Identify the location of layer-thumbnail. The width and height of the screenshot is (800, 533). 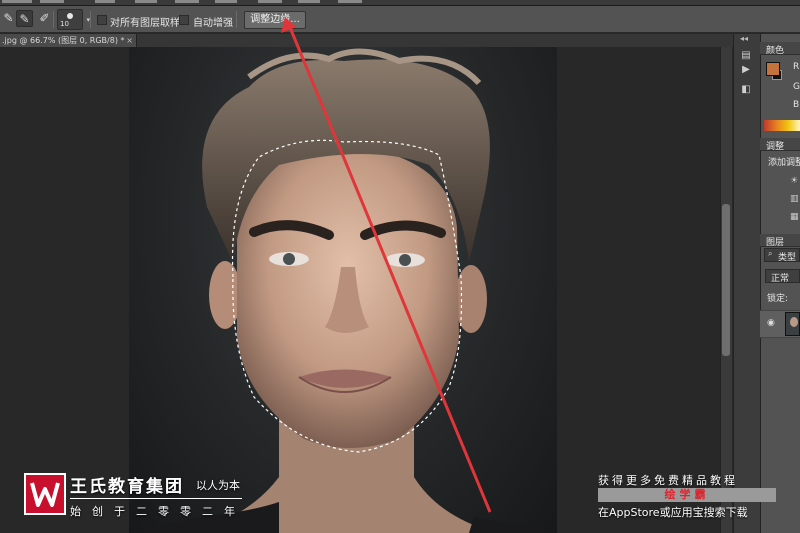
(792, 324).